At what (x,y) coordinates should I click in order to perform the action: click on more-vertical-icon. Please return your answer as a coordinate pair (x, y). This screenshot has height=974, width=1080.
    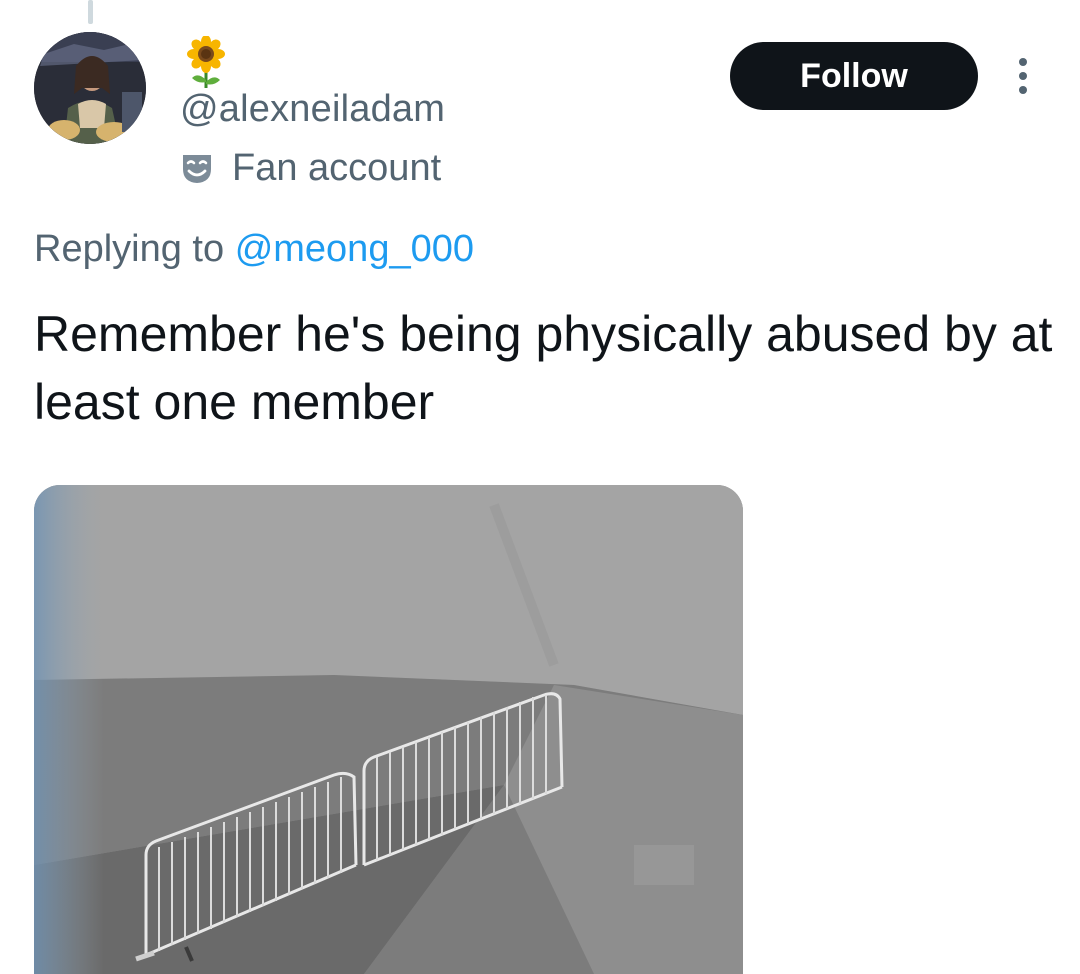
    Looking at the image, I should click on (1023, 76).